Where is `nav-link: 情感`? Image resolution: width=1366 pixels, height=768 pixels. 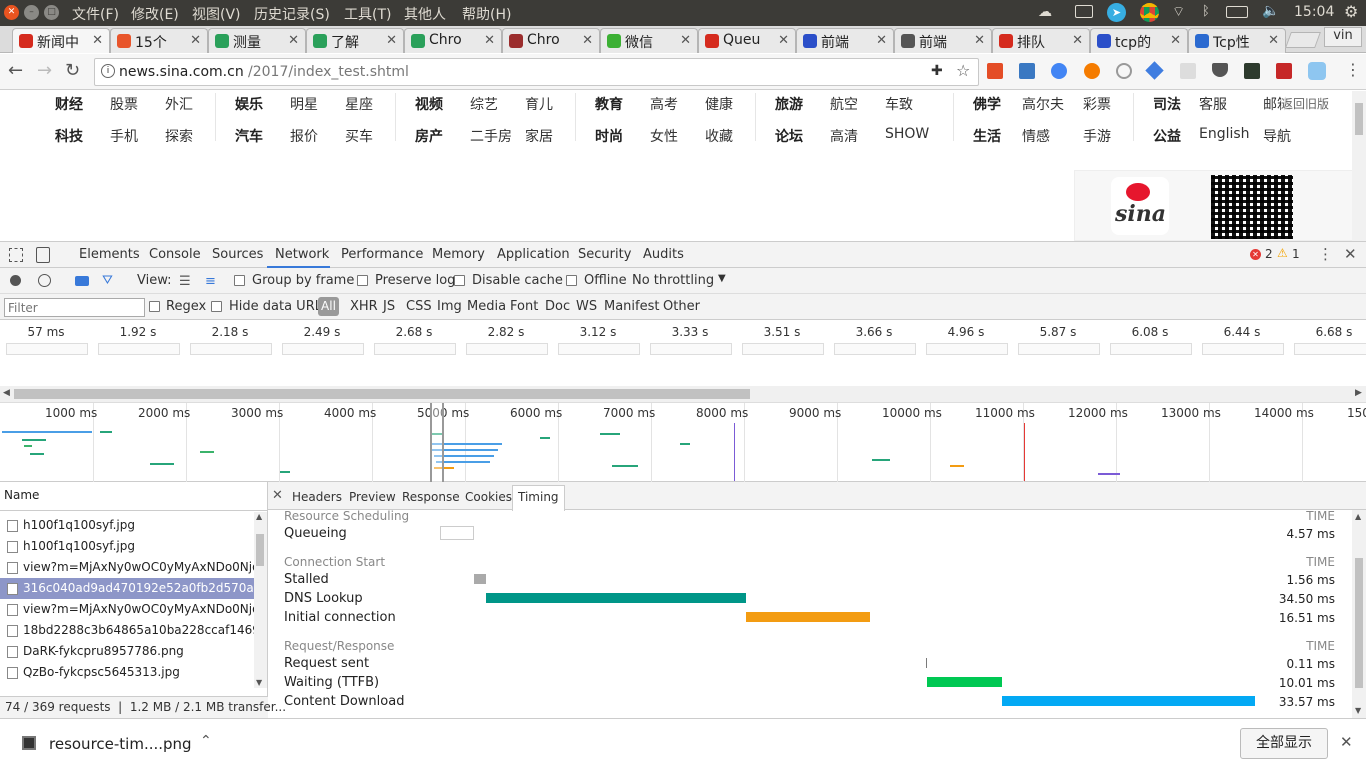 nav-link: 情感 is located at coordinates (1036, 136).